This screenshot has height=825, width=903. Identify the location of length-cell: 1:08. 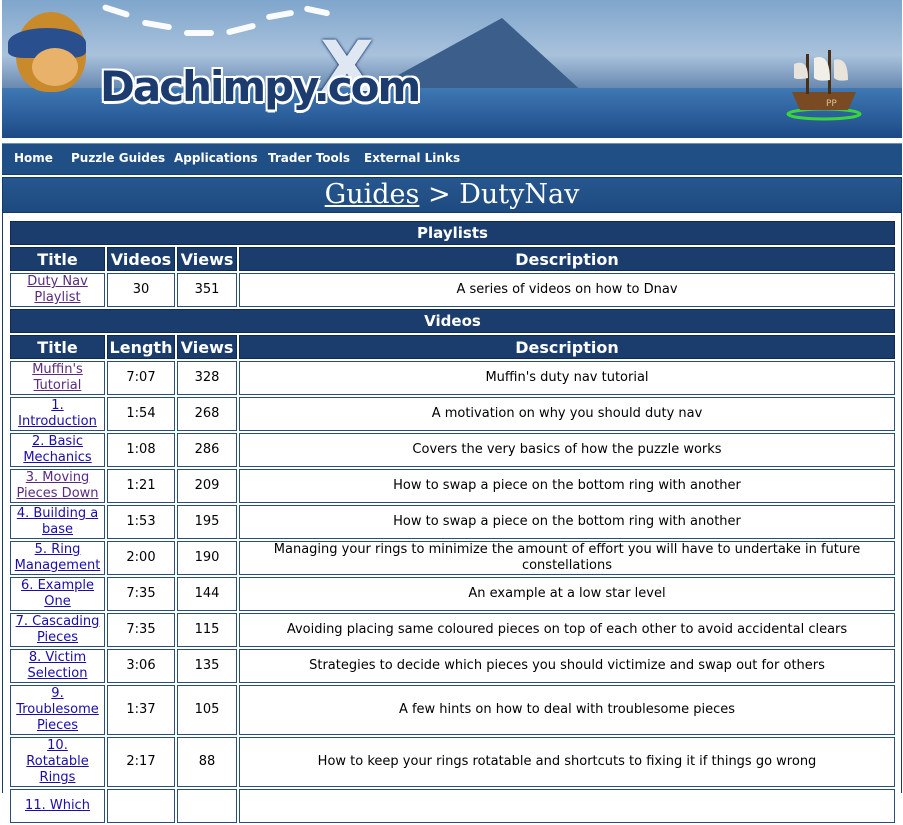
(141, 450).